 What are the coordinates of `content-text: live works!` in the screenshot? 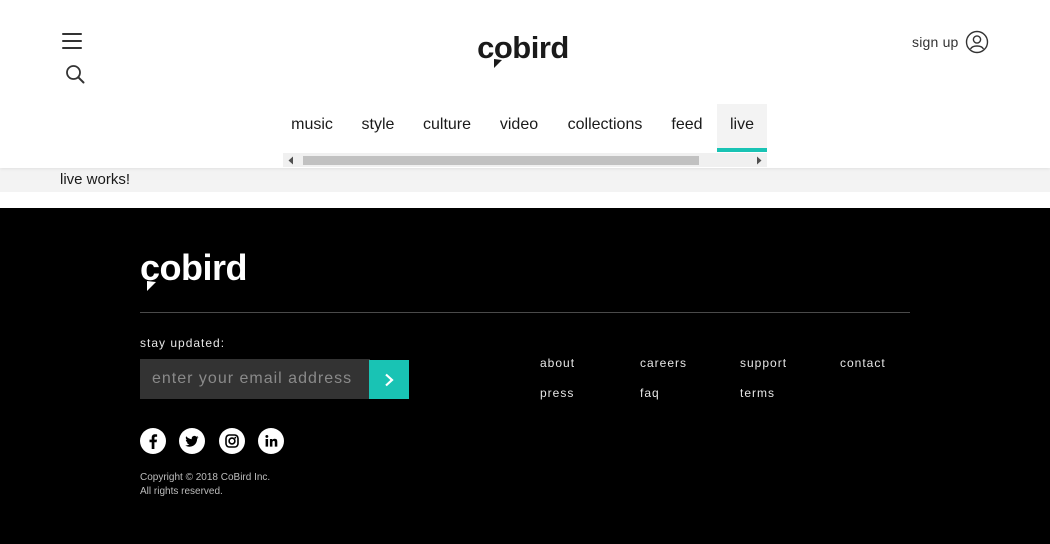 It's located at (95, 179).